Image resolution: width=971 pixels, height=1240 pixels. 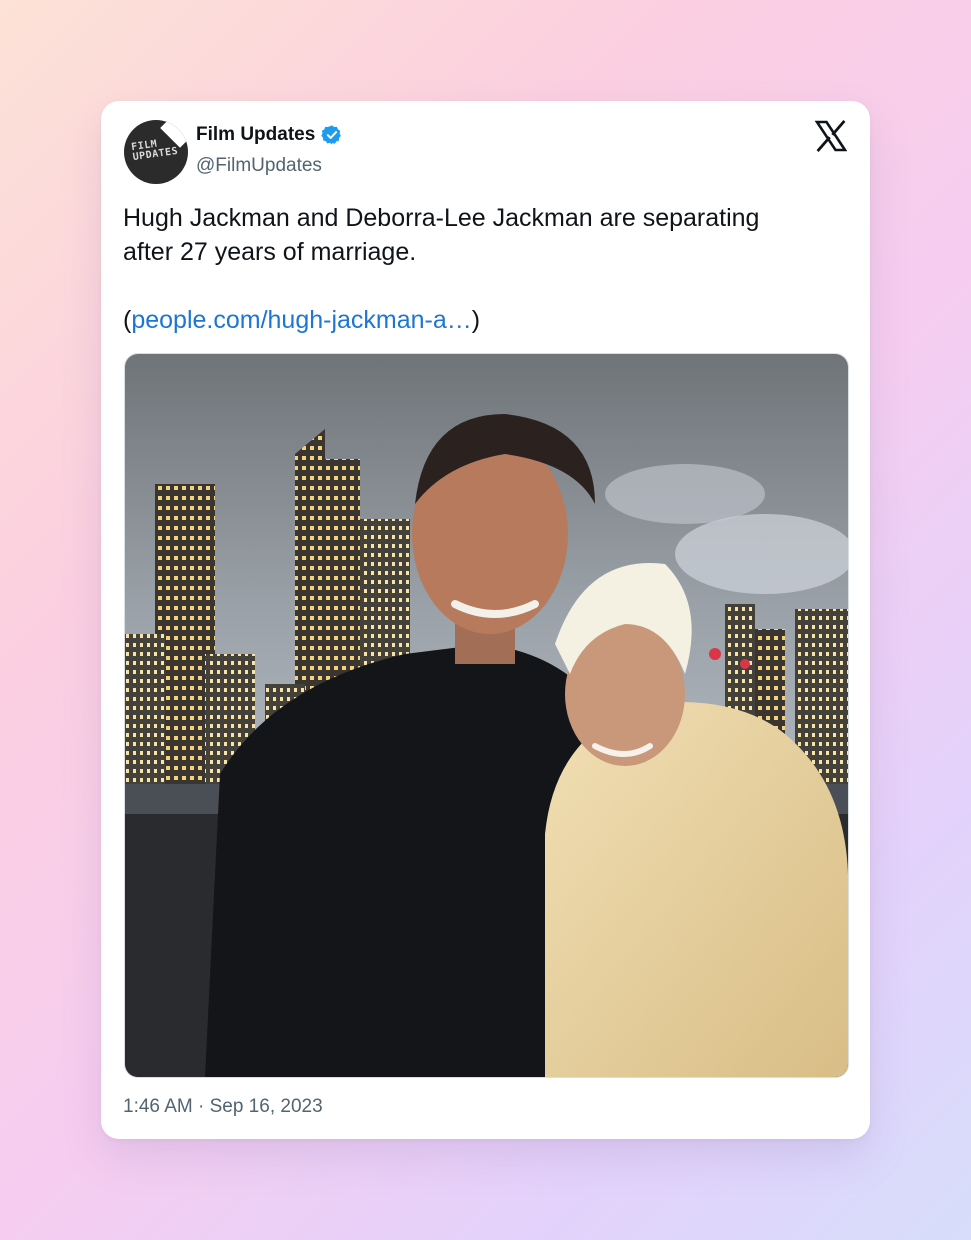 I want to click on link-close-paren: ), so click(x=476, y=320).